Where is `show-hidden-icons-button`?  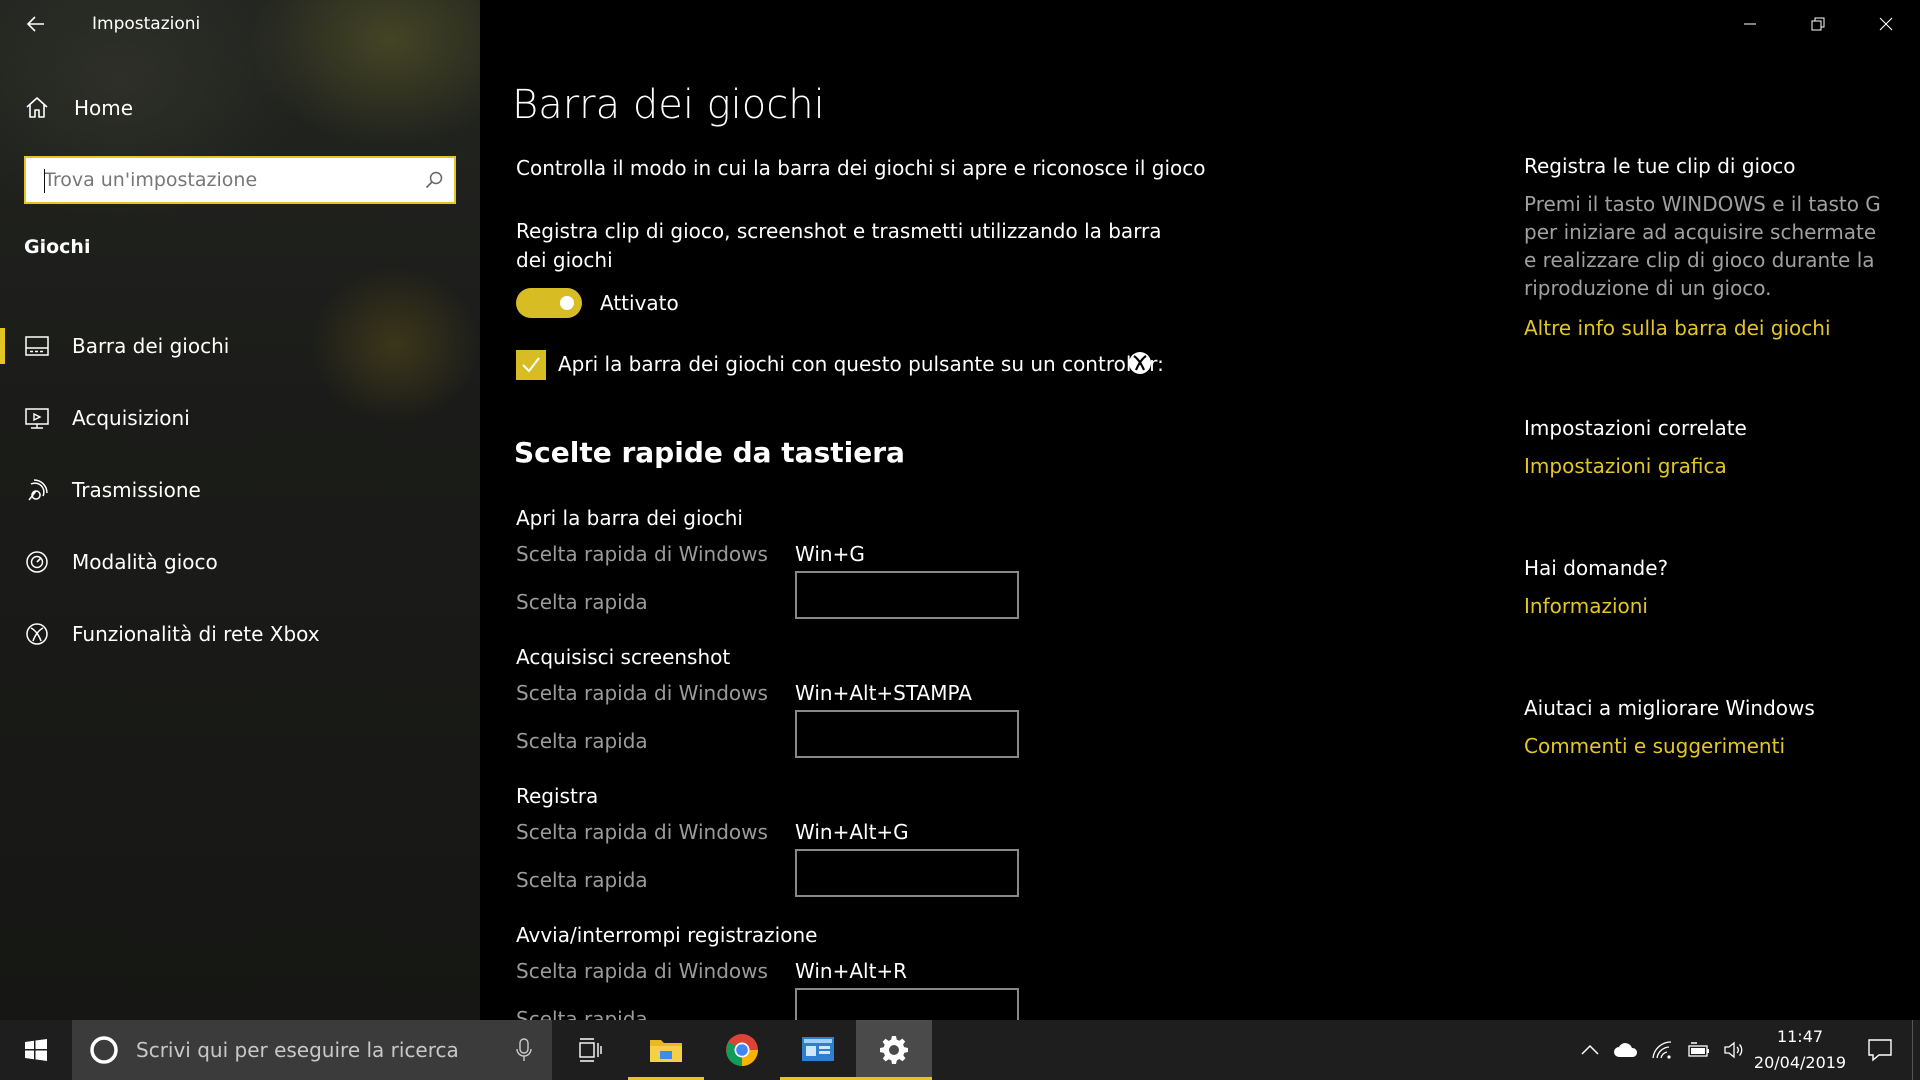
show-hidden-icons-button is located at coordinates (1590, 1050).